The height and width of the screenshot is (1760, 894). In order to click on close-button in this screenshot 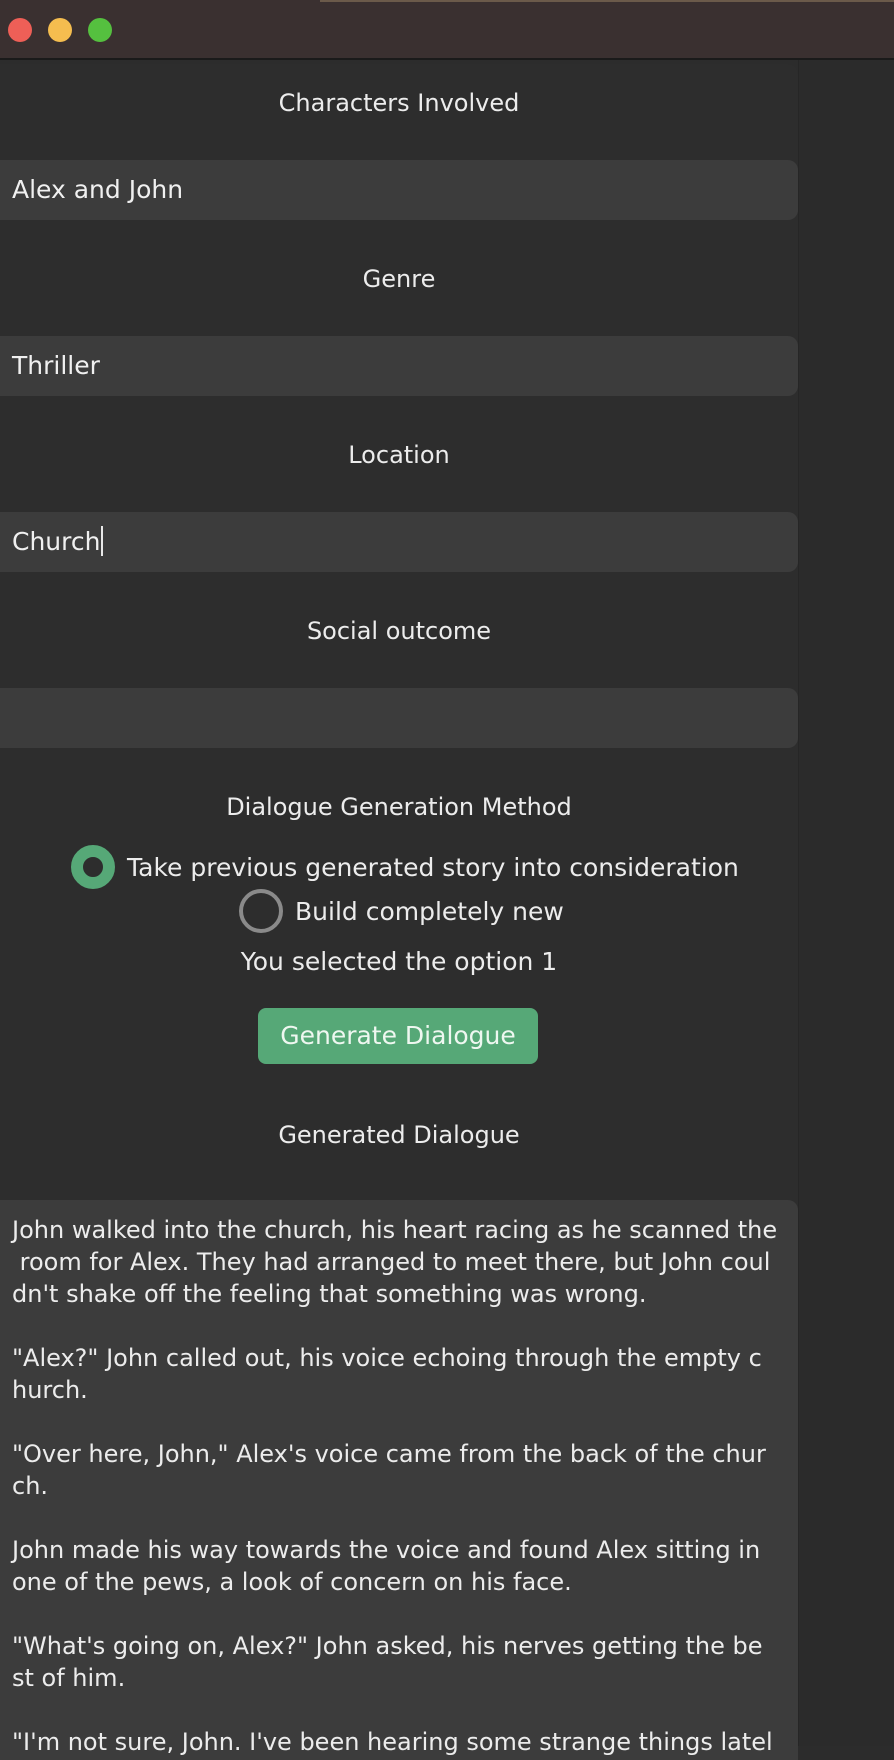, I will do `click(20, 30)`.